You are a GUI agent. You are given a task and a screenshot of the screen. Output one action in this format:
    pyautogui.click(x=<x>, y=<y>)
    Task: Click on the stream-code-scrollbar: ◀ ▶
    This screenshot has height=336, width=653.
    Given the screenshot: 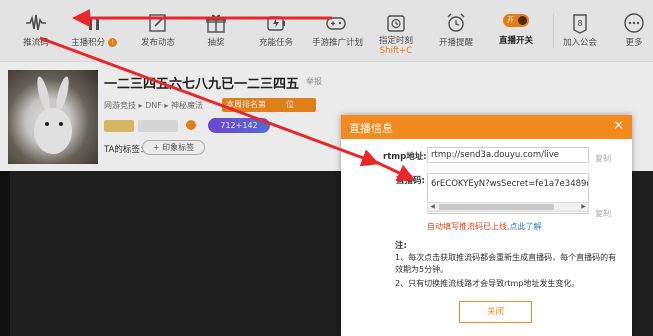 What is the action you would take?
    pyautogui.click(x=508, y=207)
    